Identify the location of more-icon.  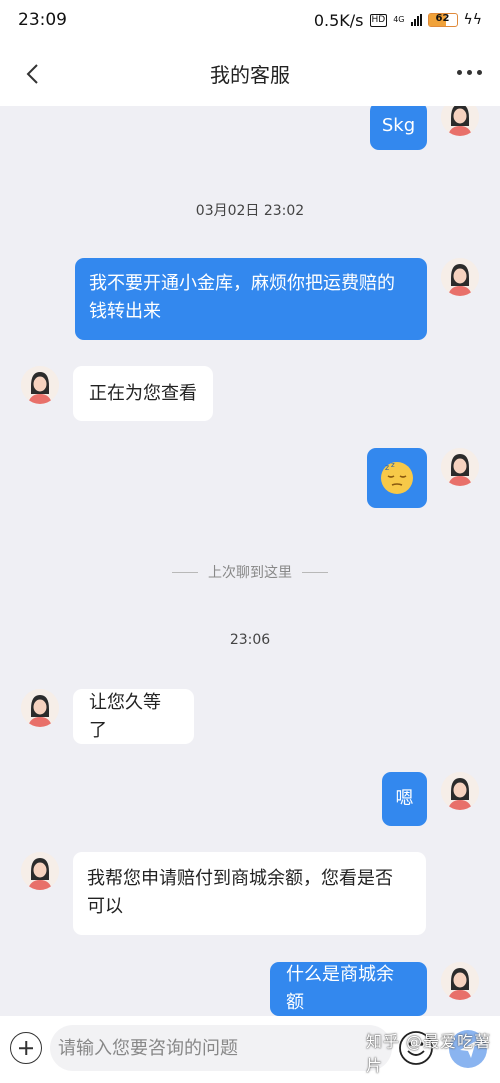
(469, 72).